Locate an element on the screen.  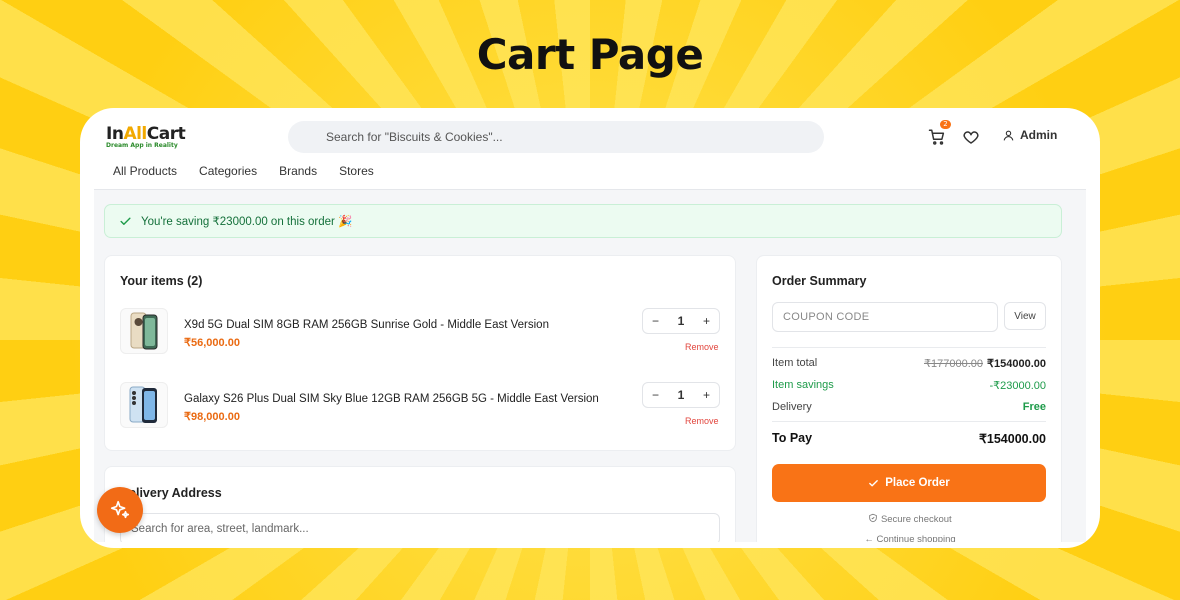
item-savings-value: -₹23000.00 is located at coordinates (1017, 386).